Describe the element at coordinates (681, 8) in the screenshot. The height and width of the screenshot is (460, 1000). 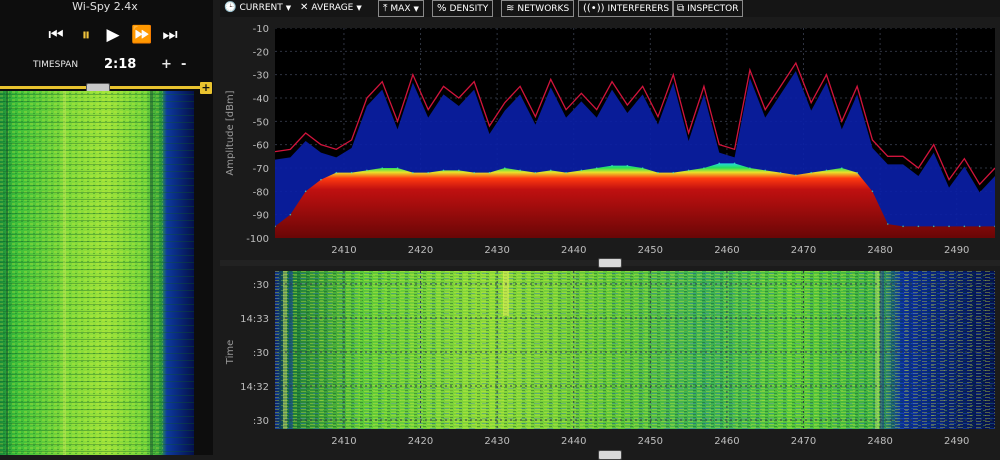
I see `inspector-icon: ⧉` at that location.